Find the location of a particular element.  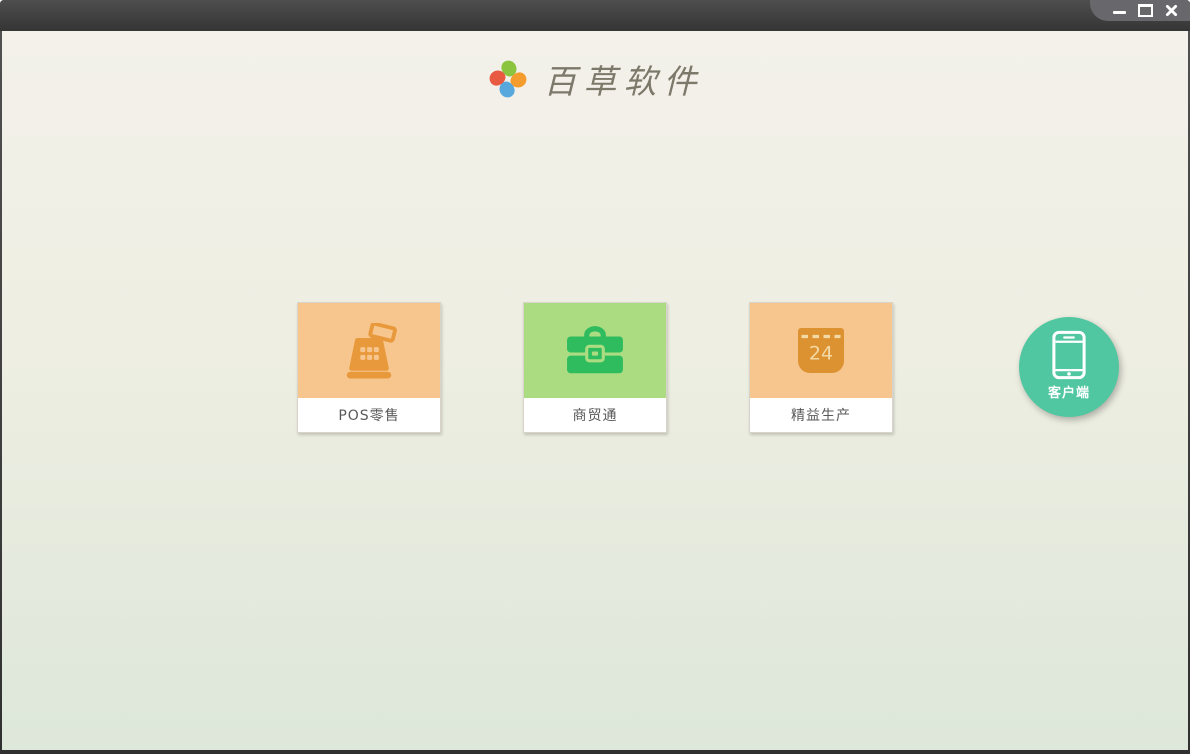

product-label: 商贸通 is located at coordinates (595, 415).